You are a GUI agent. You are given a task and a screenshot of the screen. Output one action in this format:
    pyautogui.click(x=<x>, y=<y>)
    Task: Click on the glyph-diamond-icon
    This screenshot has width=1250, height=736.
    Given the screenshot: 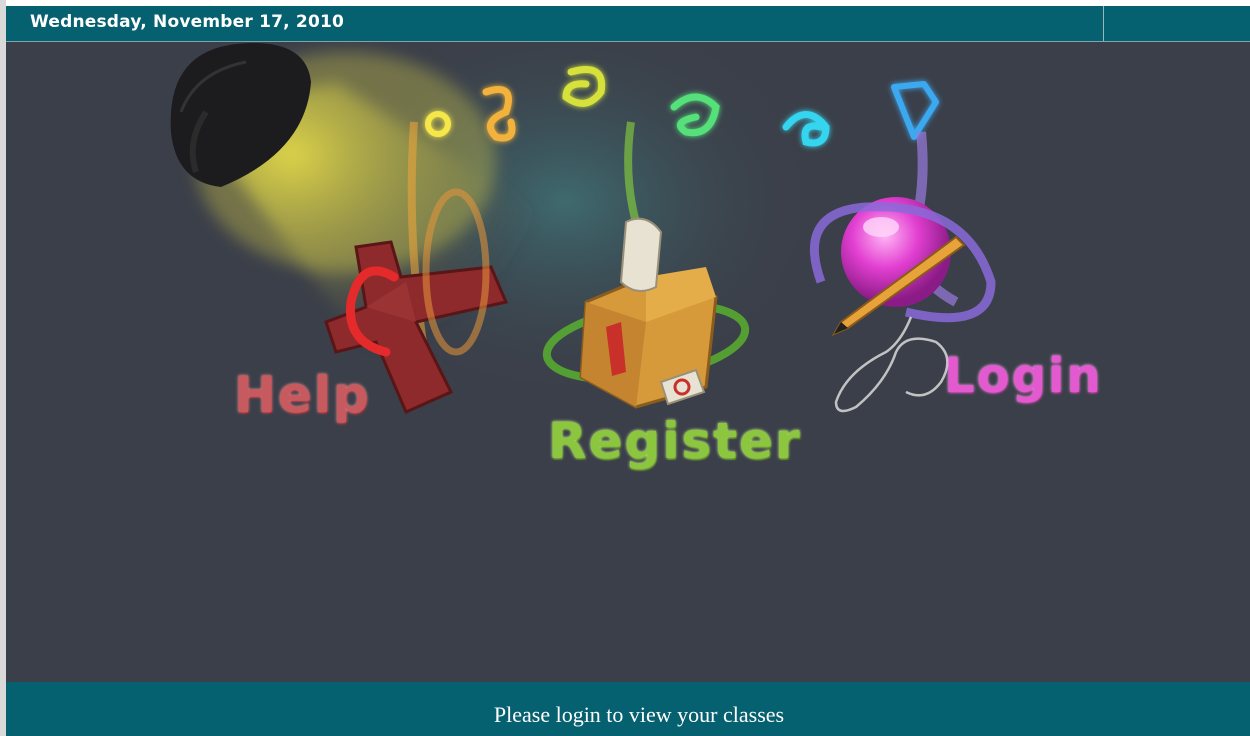 What is the action you would take?
    pyautogui.click(x=915, y=110)
    